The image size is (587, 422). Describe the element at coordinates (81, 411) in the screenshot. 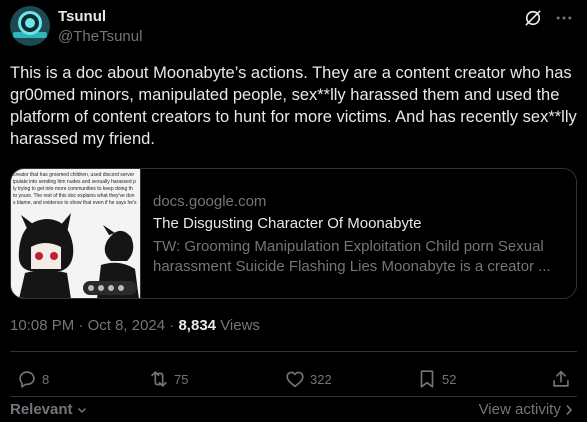

I see `chevron-down-icon` at that location.